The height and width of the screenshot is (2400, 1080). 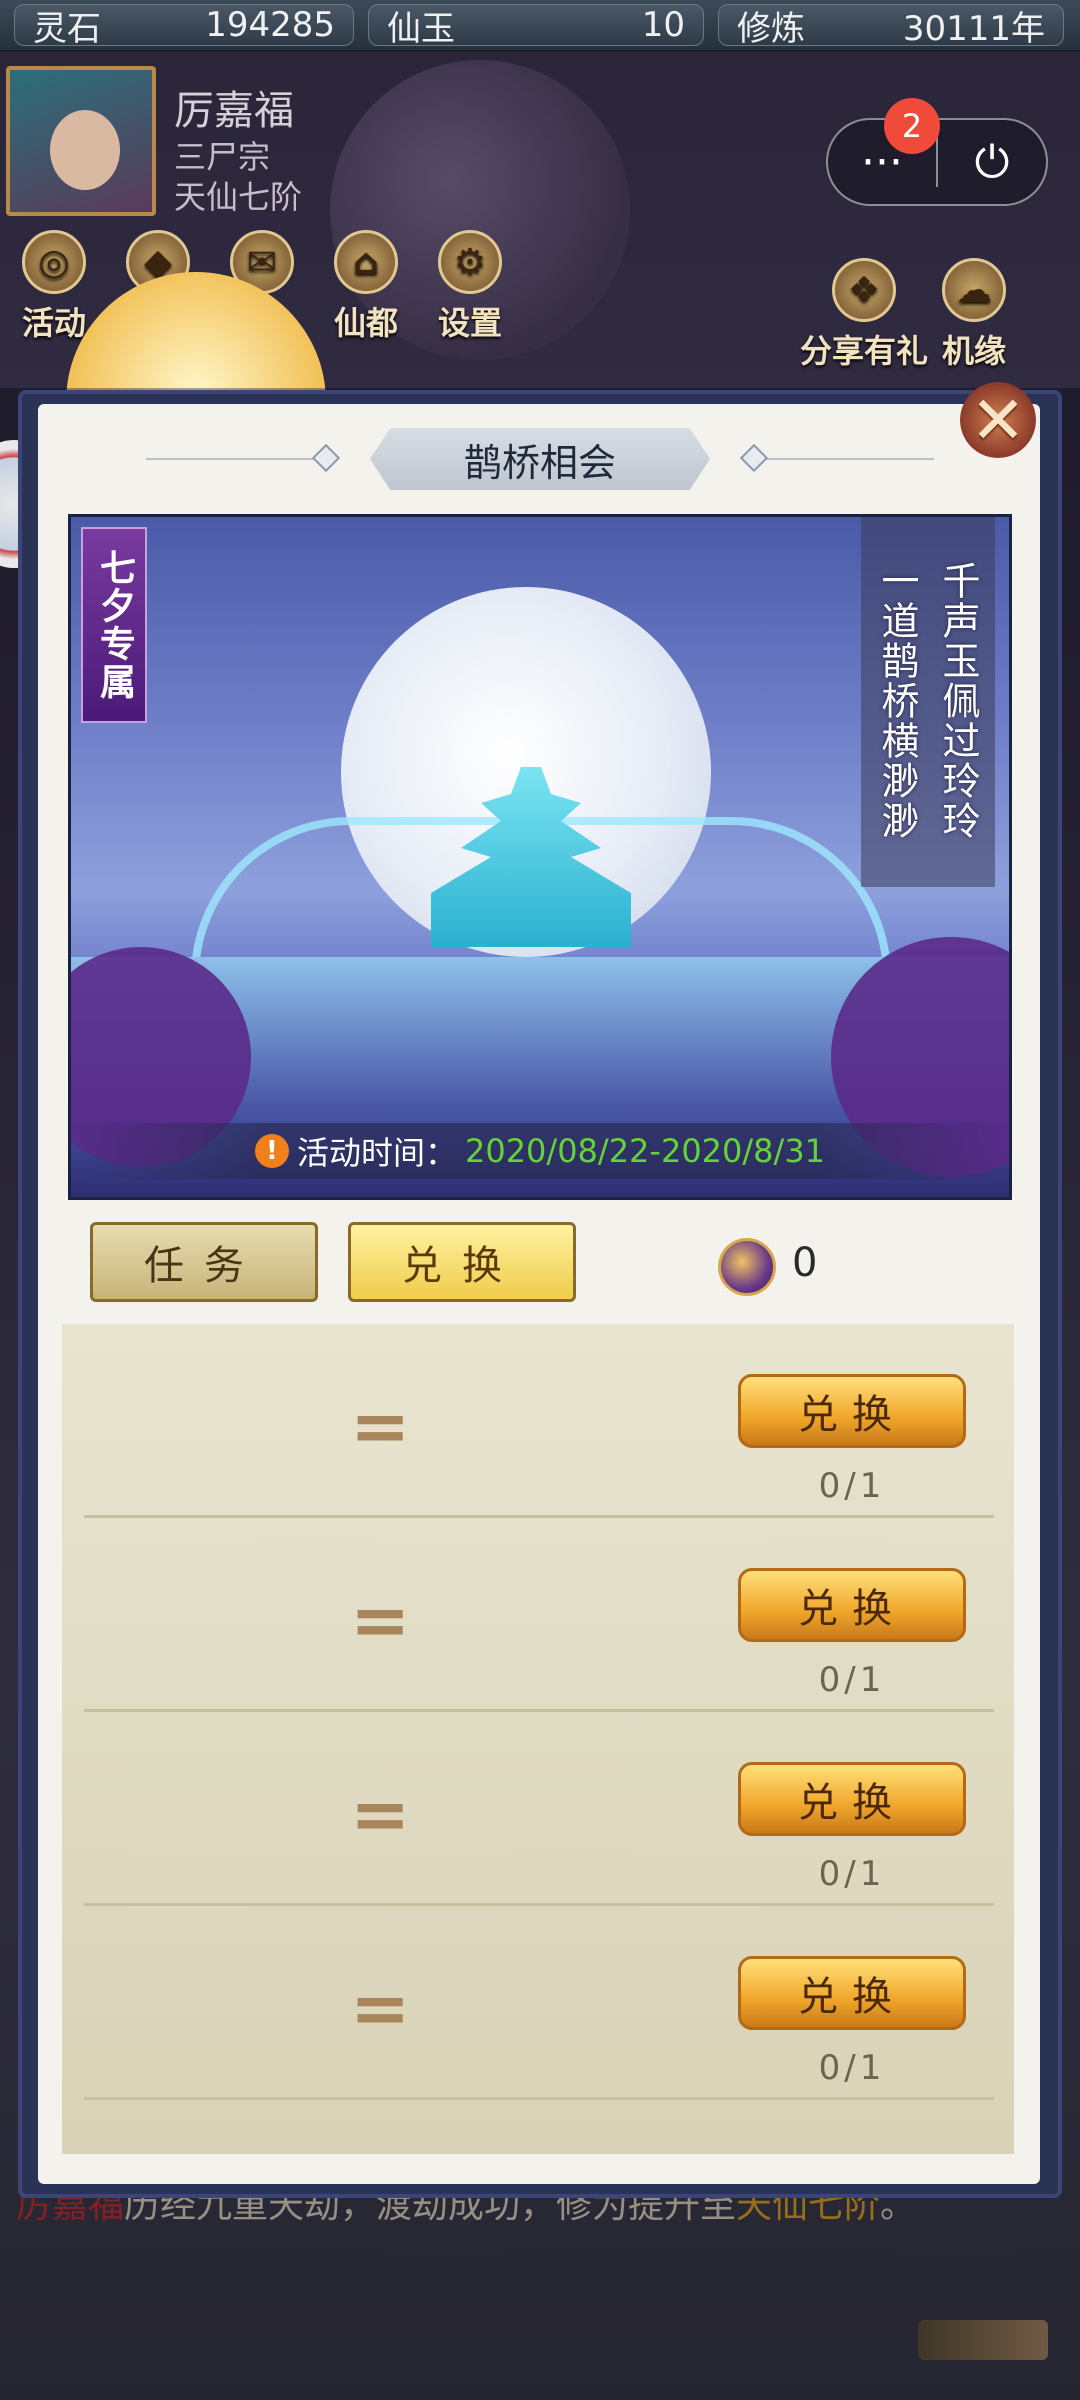 I want to click on power-icon: ⏻, so click(x=992, y=162).